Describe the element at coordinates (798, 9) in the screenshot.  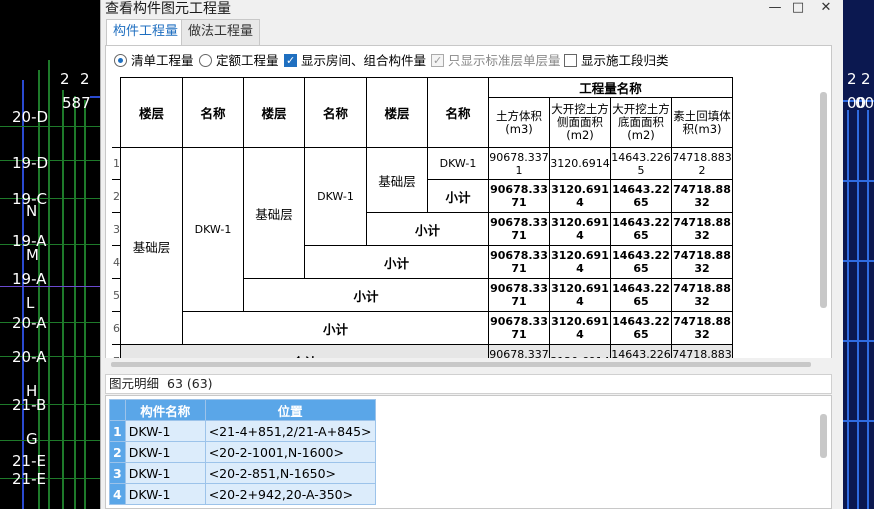
I see `maximize-button: □` at that location.